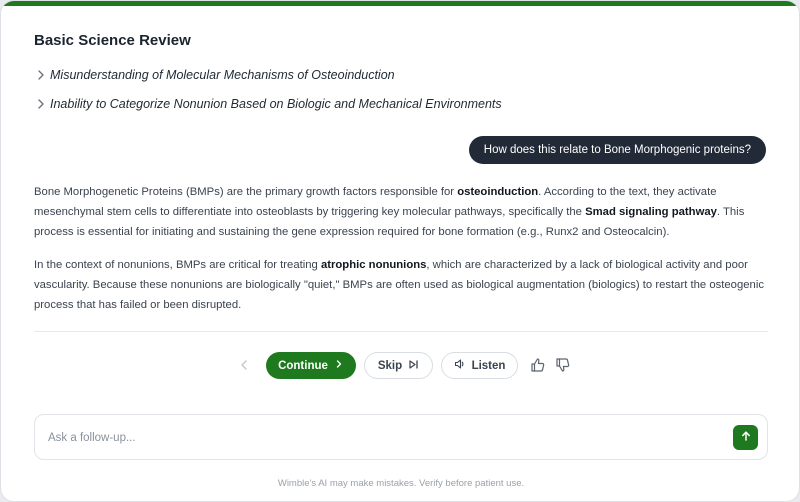 This screenshot has width=800, height=502. I want to click on listen-button: Listen, so click(479, 365).